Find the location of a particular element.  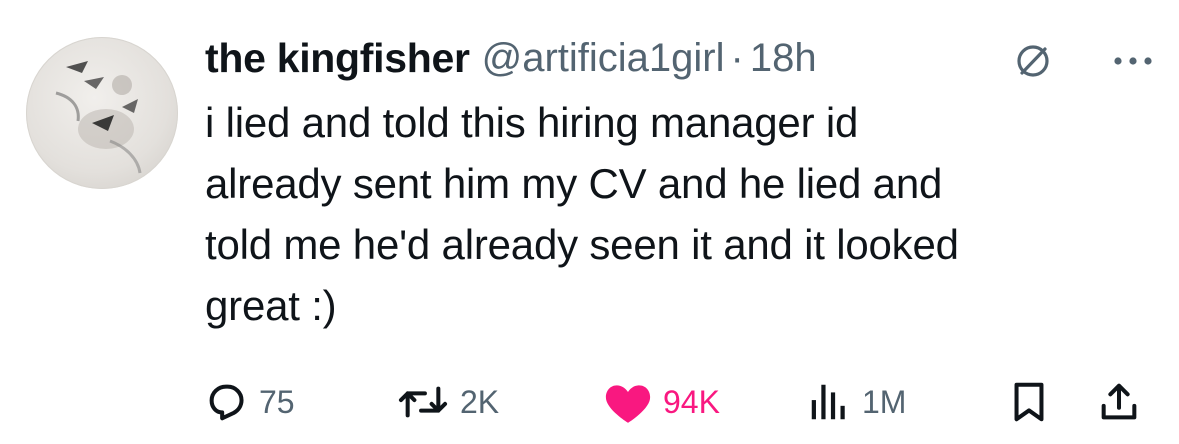

avatar is located at coordinates (102, 113).